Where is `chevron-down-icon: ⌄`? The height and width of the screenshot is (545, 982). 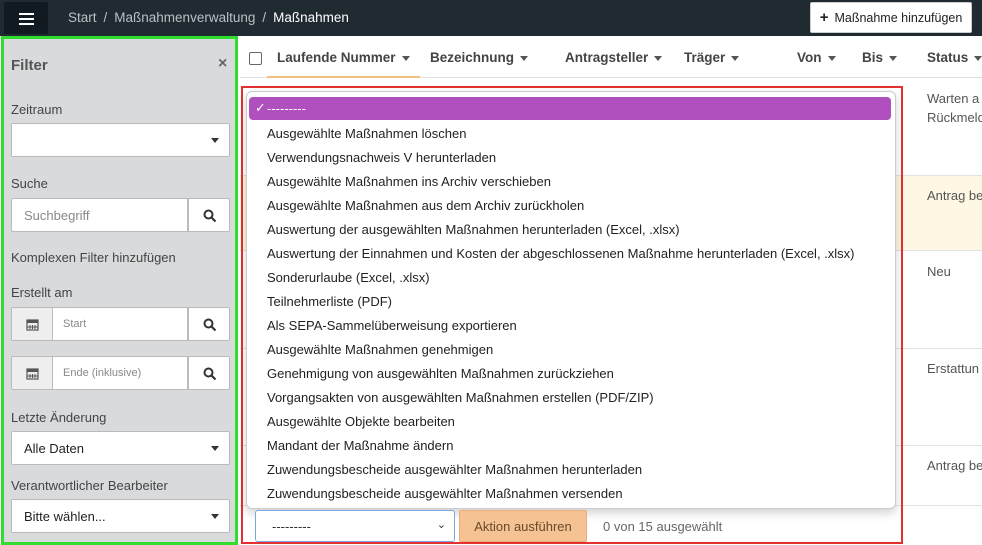 chevron-down-icon: ⌄ is located at coordinates (441, 525).